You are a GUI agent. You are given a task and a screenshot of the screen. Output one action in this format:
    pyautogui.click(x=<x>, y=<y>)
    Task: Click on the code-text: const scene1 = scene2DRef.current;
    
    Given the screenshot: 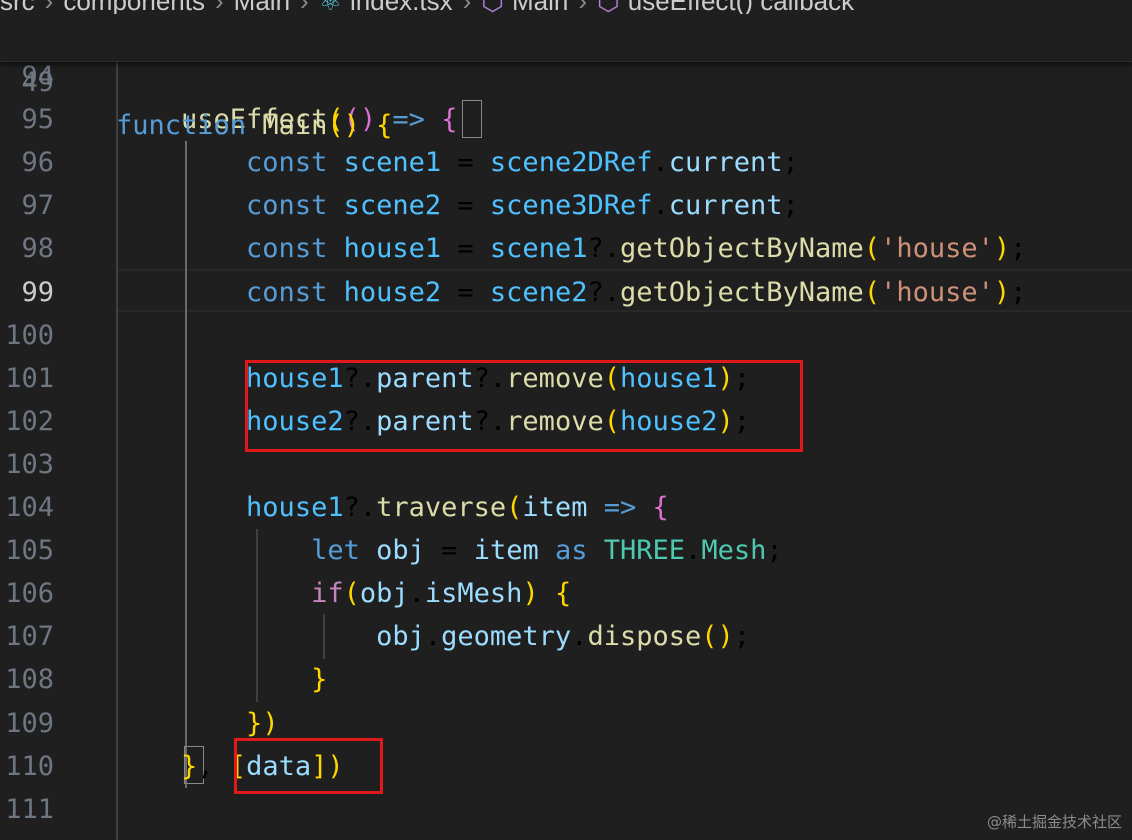 What is the action you would take?
    pyautogui.click(x=522, y=163)
    